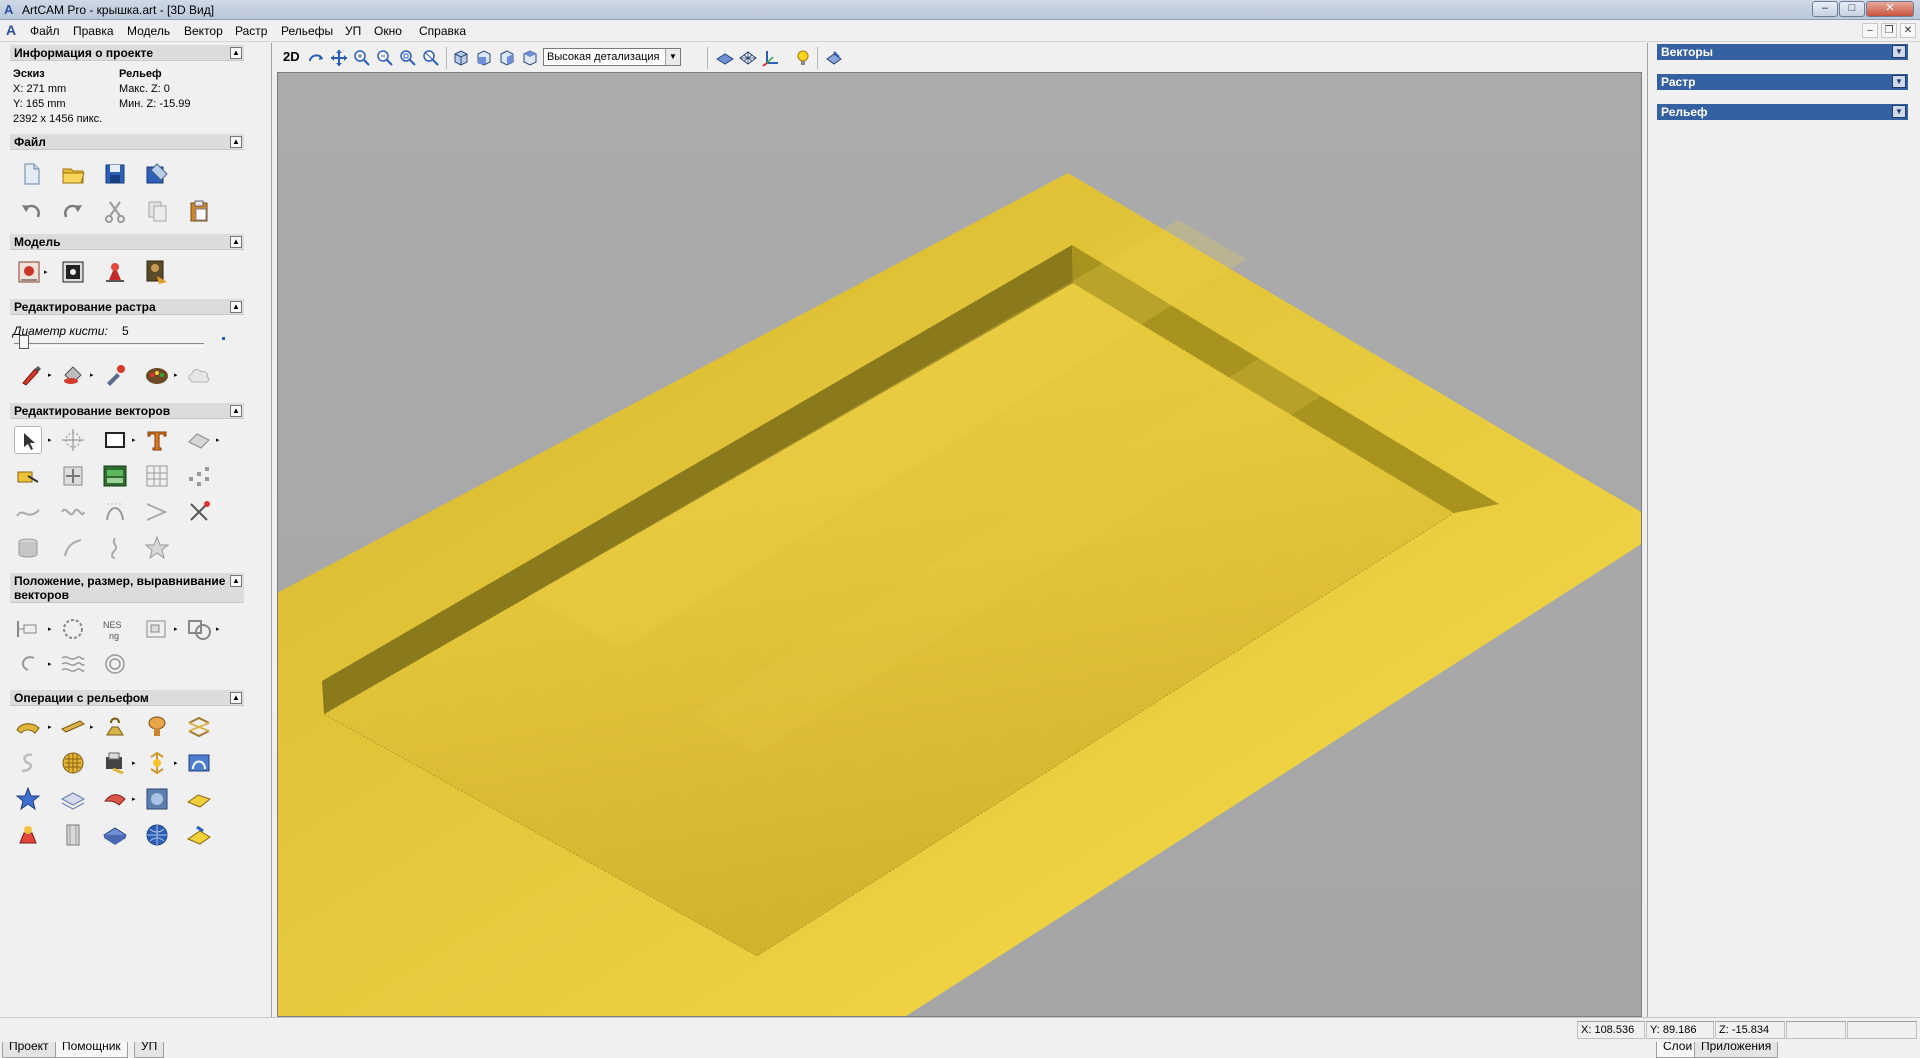 The width and height of the screenshot is (1920, 1058). I want to click on spiral-icon, so click(115, 664).